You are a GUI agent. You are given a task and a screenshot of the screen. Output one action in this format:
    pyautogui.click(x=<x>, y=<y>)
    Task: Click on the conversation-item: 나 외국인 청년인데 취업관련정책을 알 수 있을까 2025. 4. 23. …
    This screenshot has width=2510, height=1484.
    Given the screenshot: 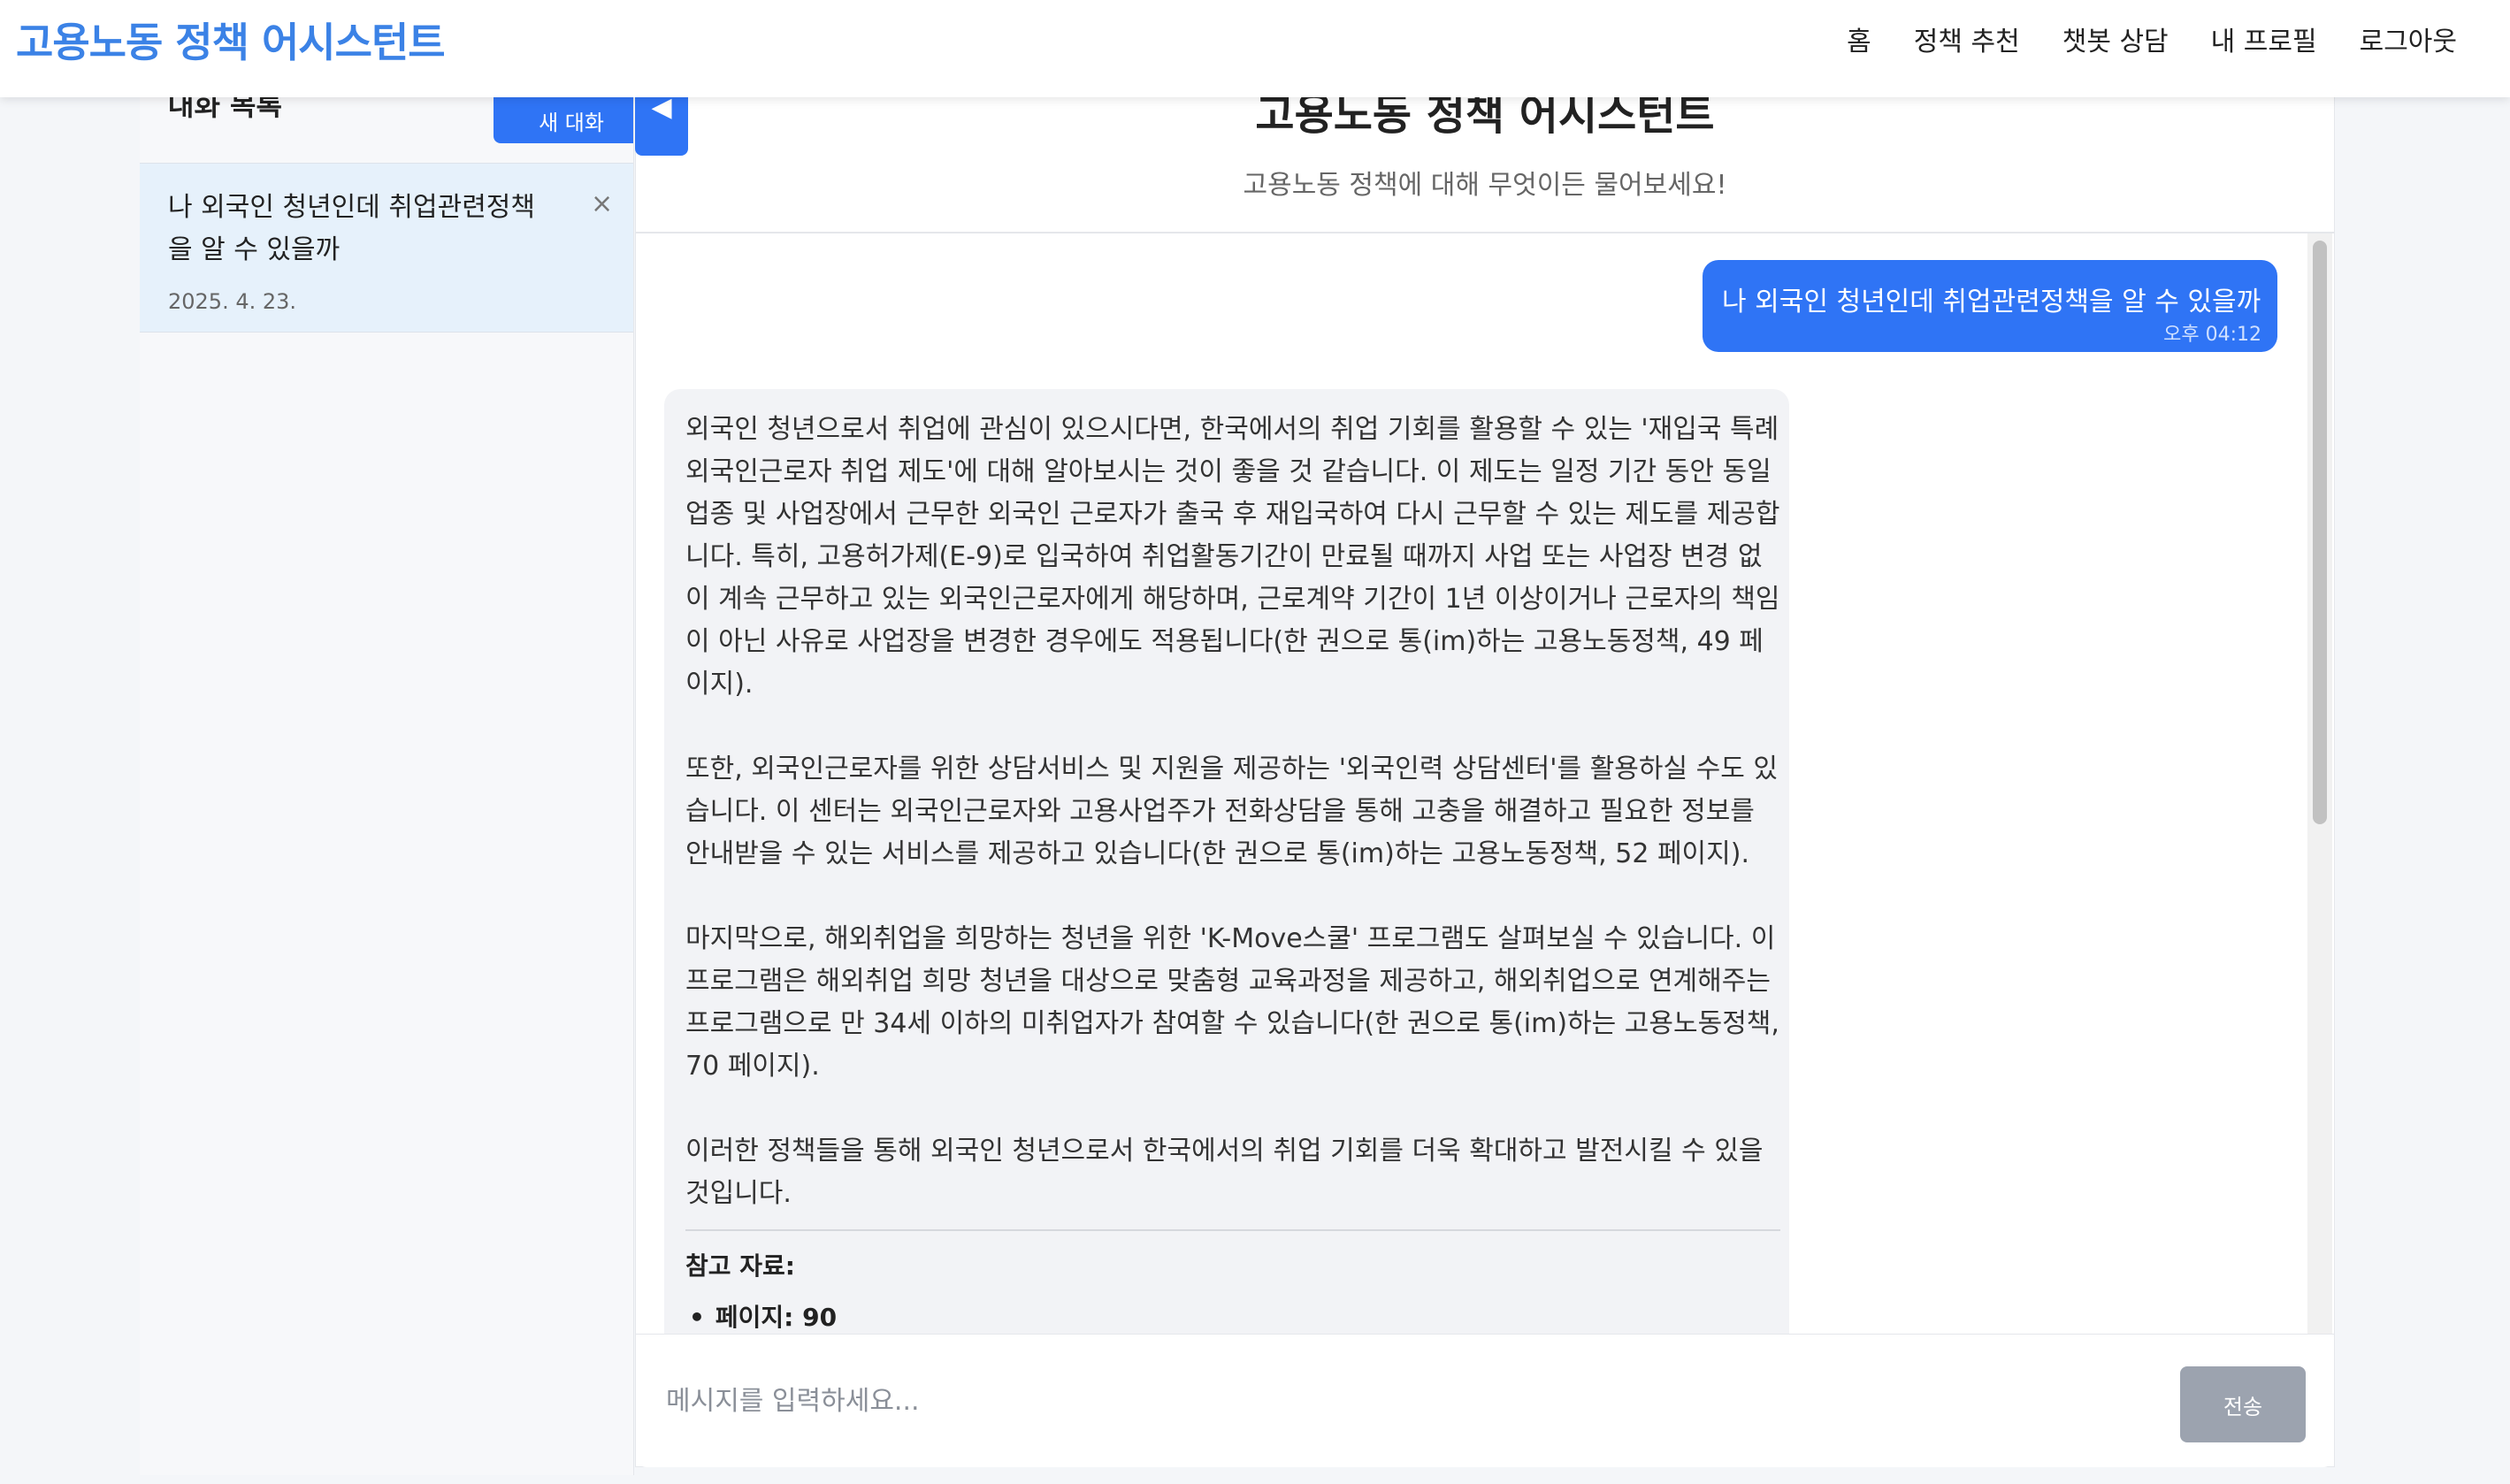 What is the action you would take?
    pyautogui.click(x=386, y=248)
    